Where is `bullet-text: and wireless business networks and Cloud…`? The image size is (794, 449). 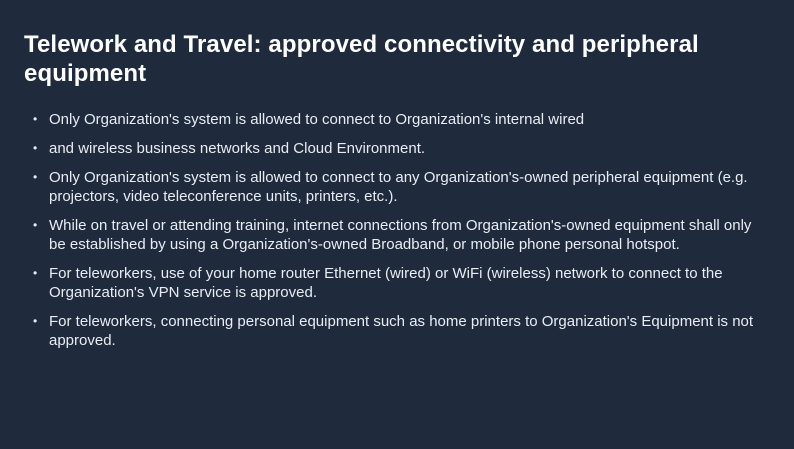 bullet-text: and wireless business networks and Cloud… is located at coordinates (237, 148).